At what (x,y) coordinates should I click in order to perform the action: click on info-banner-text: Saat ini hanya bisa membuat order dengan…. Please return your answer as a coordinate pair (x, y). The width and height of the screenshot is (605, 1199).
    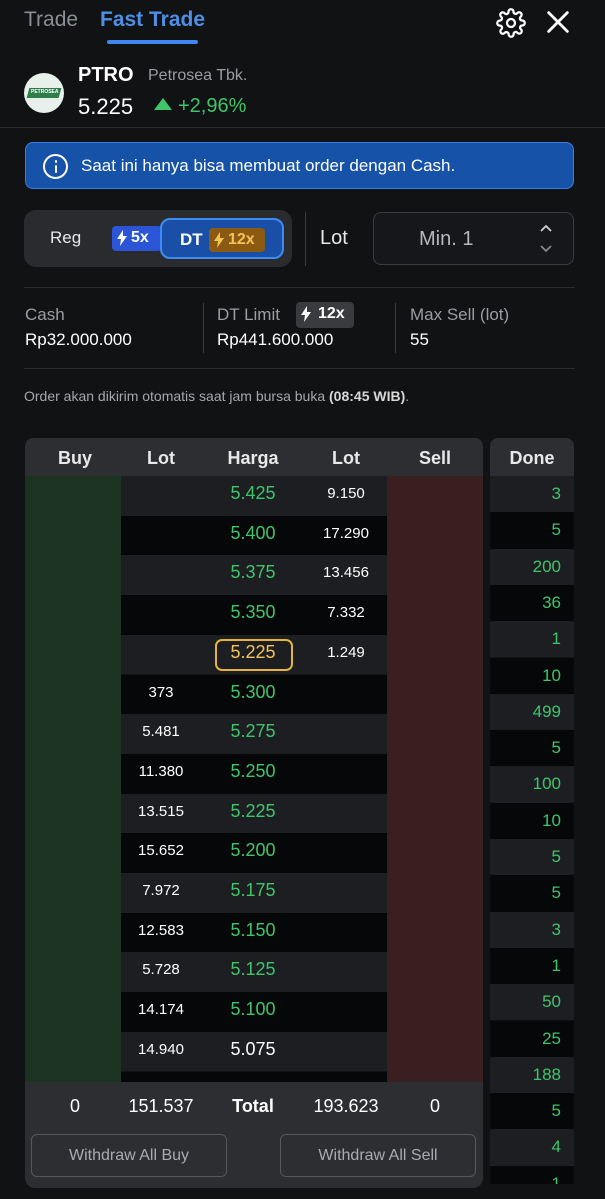
    Looking at the image, I should click on (268, 165).